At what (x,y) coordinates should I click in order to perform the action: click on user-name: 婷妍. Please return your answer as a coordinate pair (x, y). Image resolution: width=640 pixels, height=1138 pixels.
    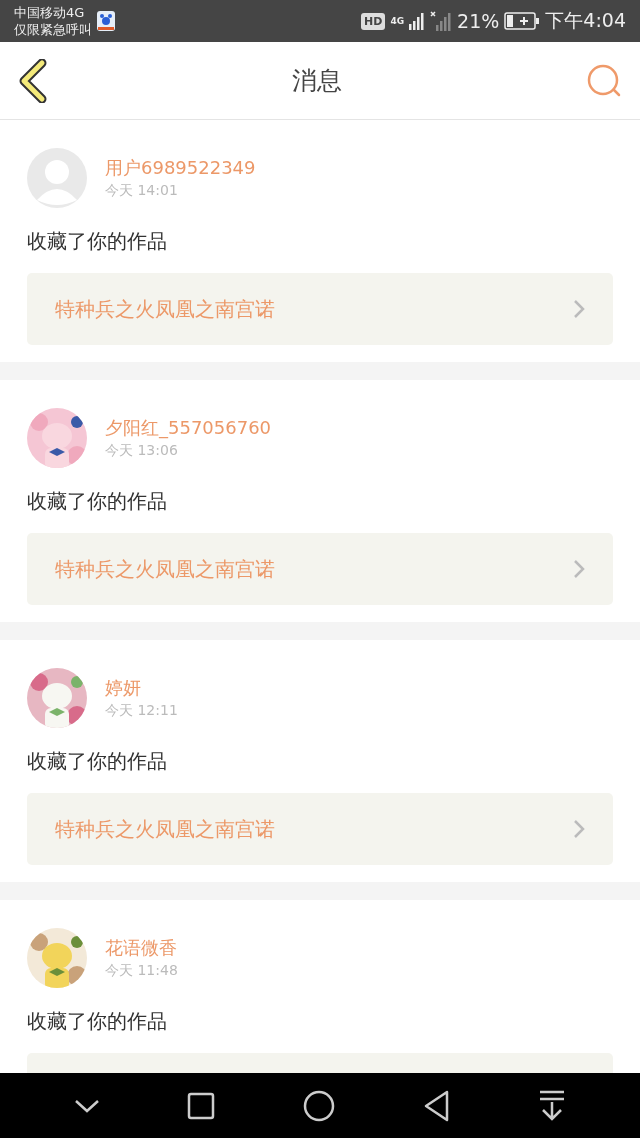
    Looking at the image, I should click on (141, 688).